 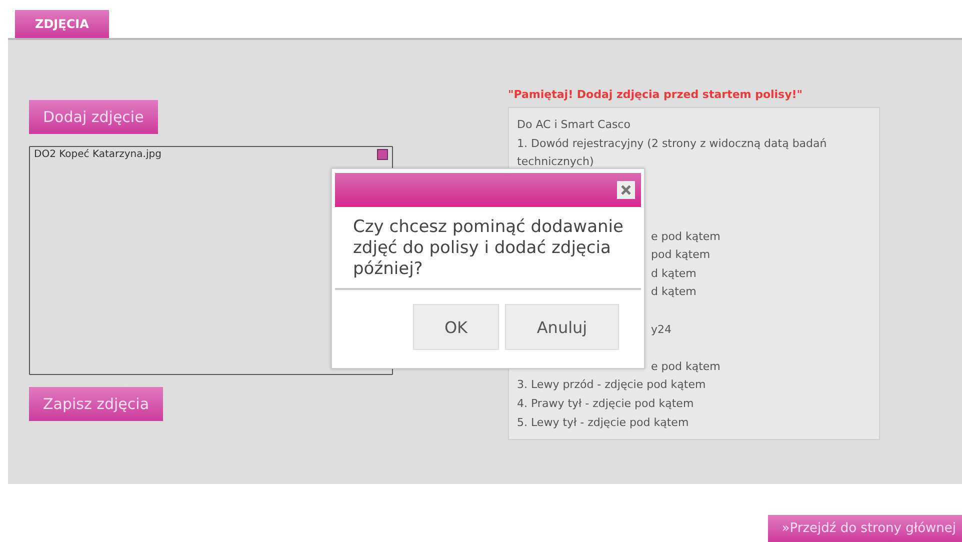 I want to click on cancel-button: Anuluj, so click(x=562, y=327).